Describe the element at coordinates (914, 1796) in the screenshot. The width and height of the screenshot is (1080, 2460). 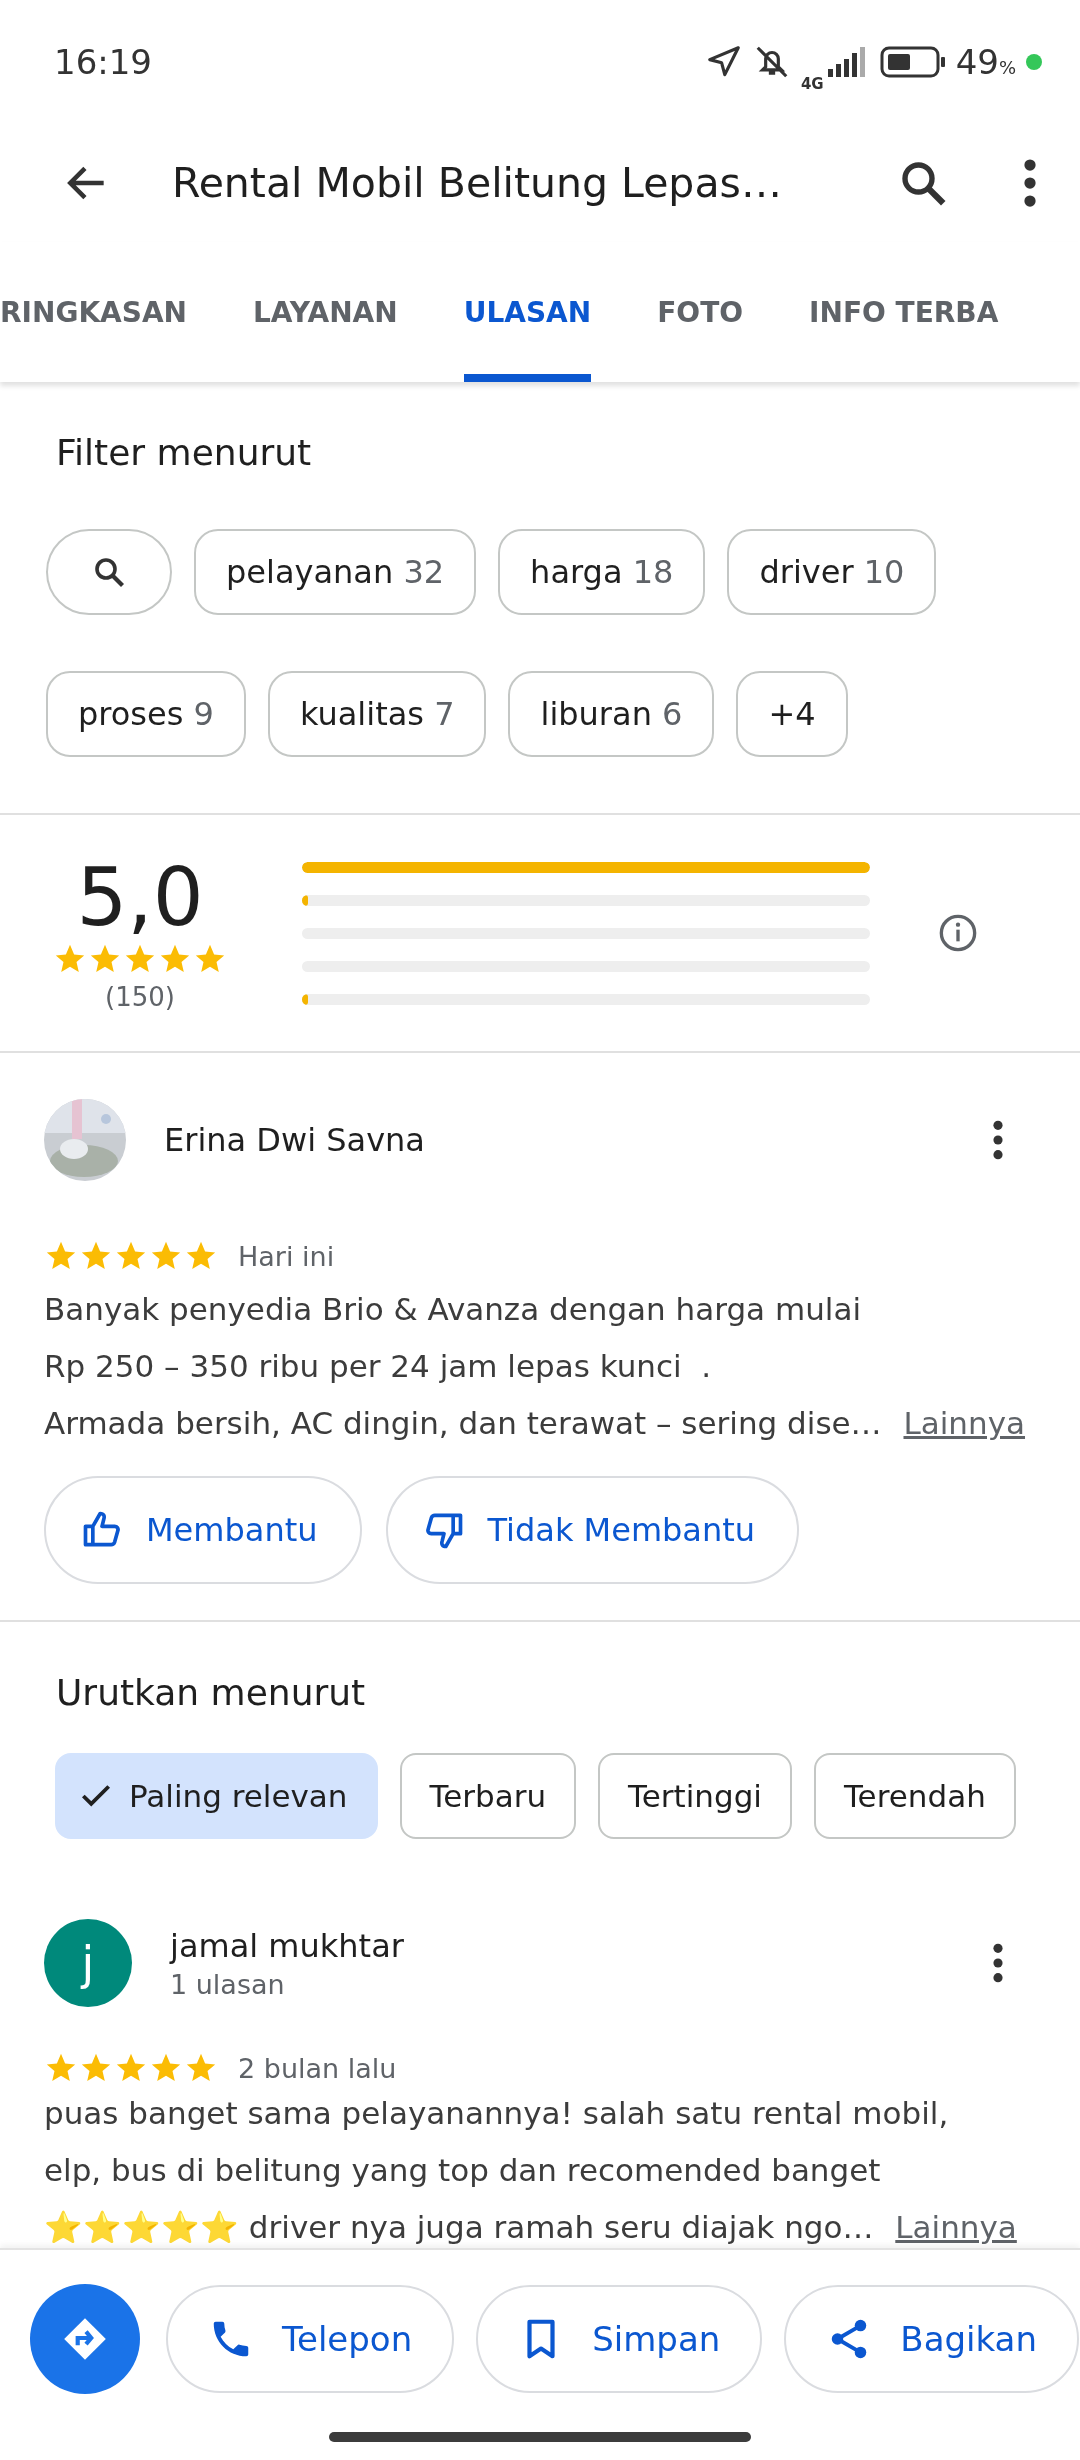
I see `sort-chip: Terendah` at that location.